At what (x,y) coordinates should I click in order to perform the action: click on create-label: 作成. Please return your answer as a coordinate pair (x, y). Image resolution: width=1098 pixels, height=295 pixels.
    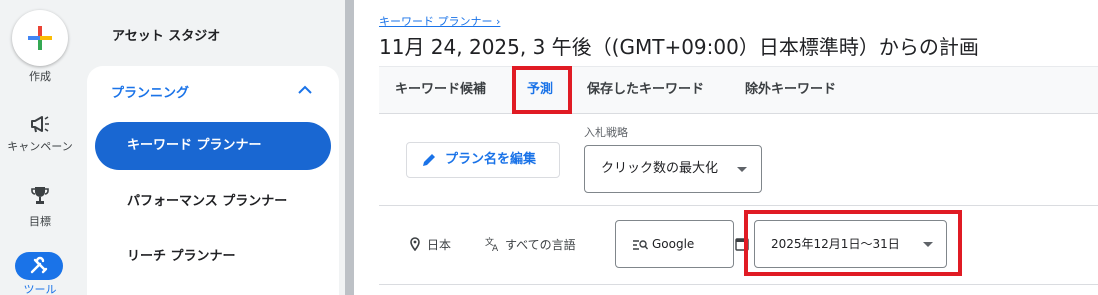
    Looking at the image, I should click on (40, 76).